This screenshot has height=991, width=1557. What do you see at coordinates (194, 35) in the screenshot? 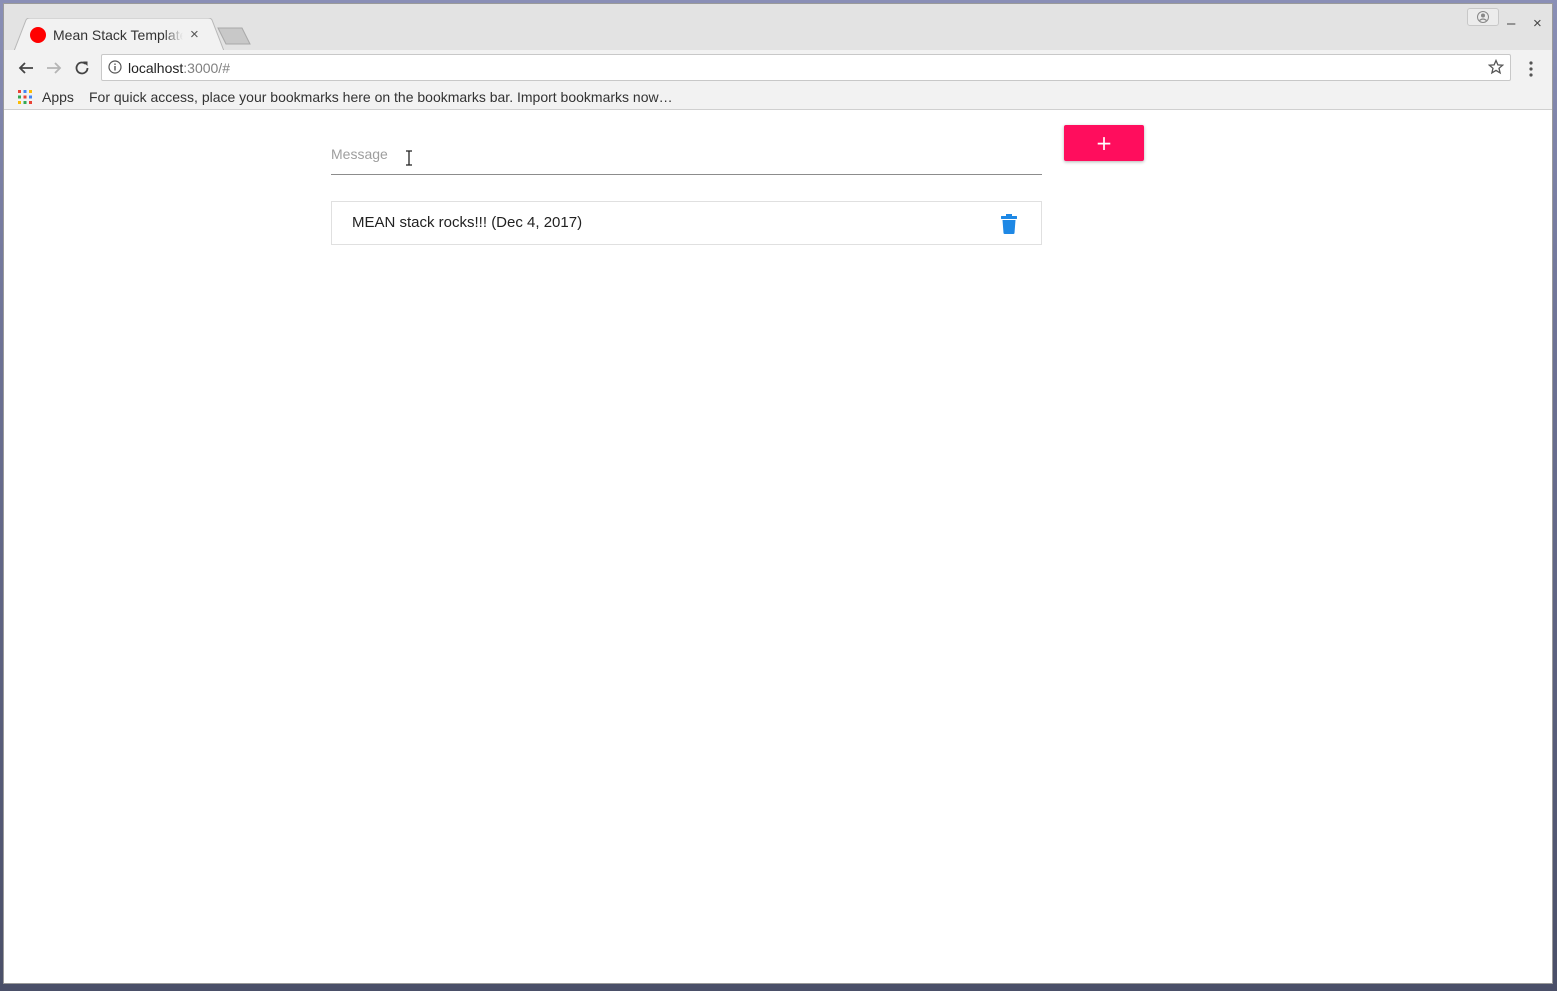
I see `close-tab-icon: ×` at bounding box center [194, 35].